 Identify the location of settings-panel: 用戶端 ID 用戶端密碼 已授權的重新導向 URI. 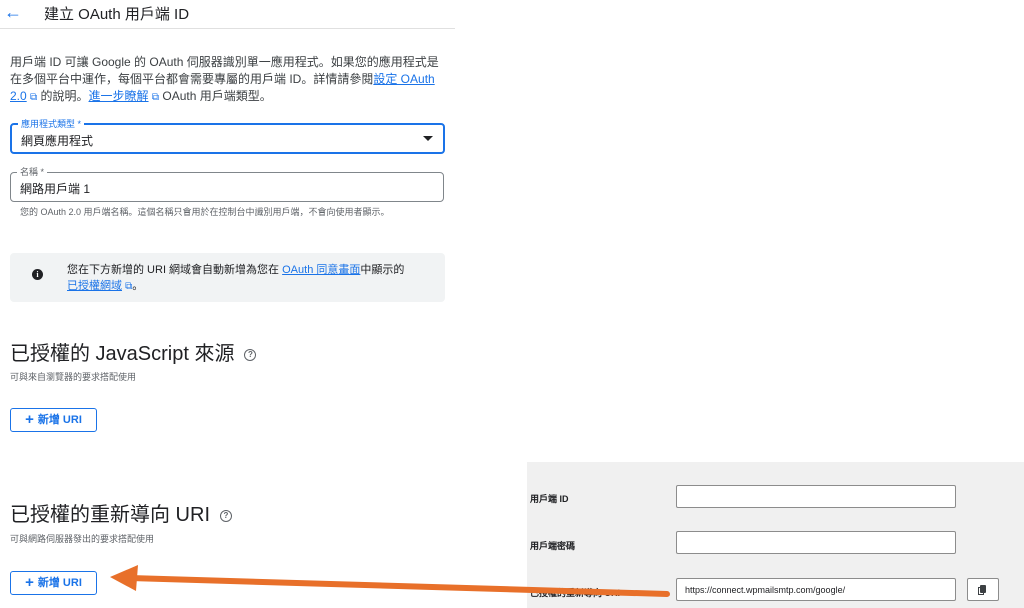
(775, 535).